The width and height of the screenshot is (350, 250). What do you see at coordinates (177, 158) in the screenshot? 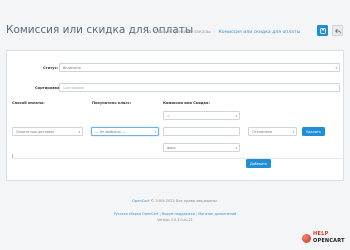
I see `divider` at bounding box center [177, 158].